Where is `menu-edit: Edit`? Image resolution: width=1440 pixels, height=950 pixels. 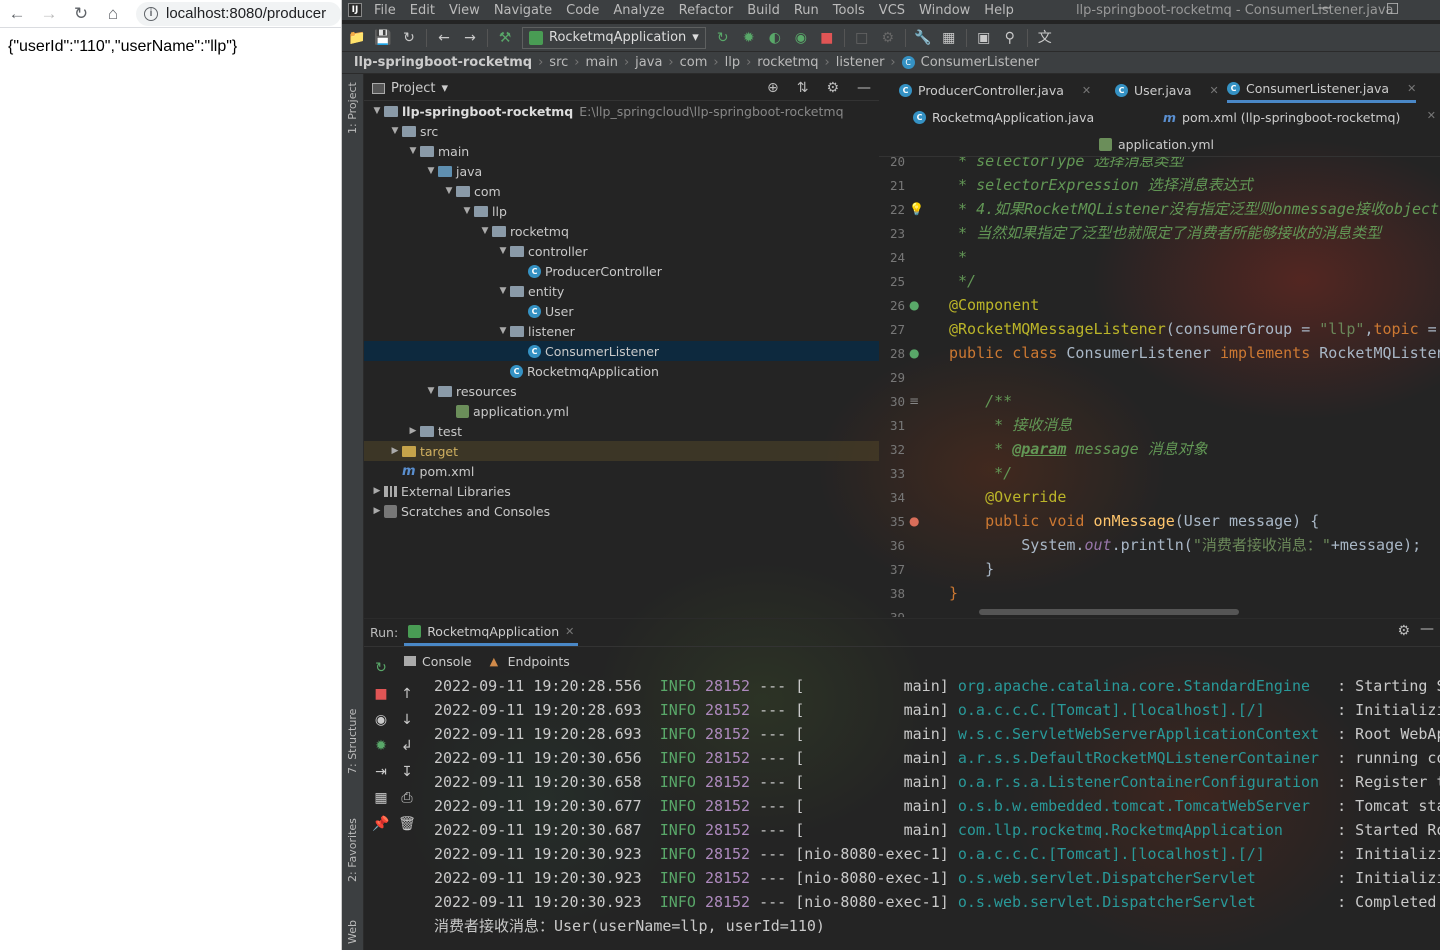 menu-edit: Edit is located at coordinates (422, 10).